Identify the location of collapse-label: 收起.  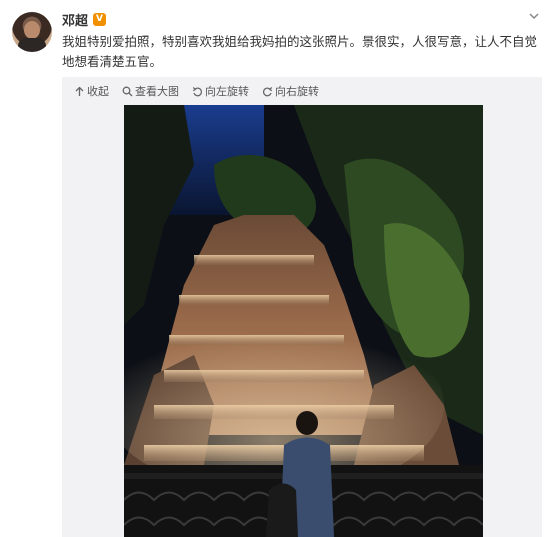
(98, 91).